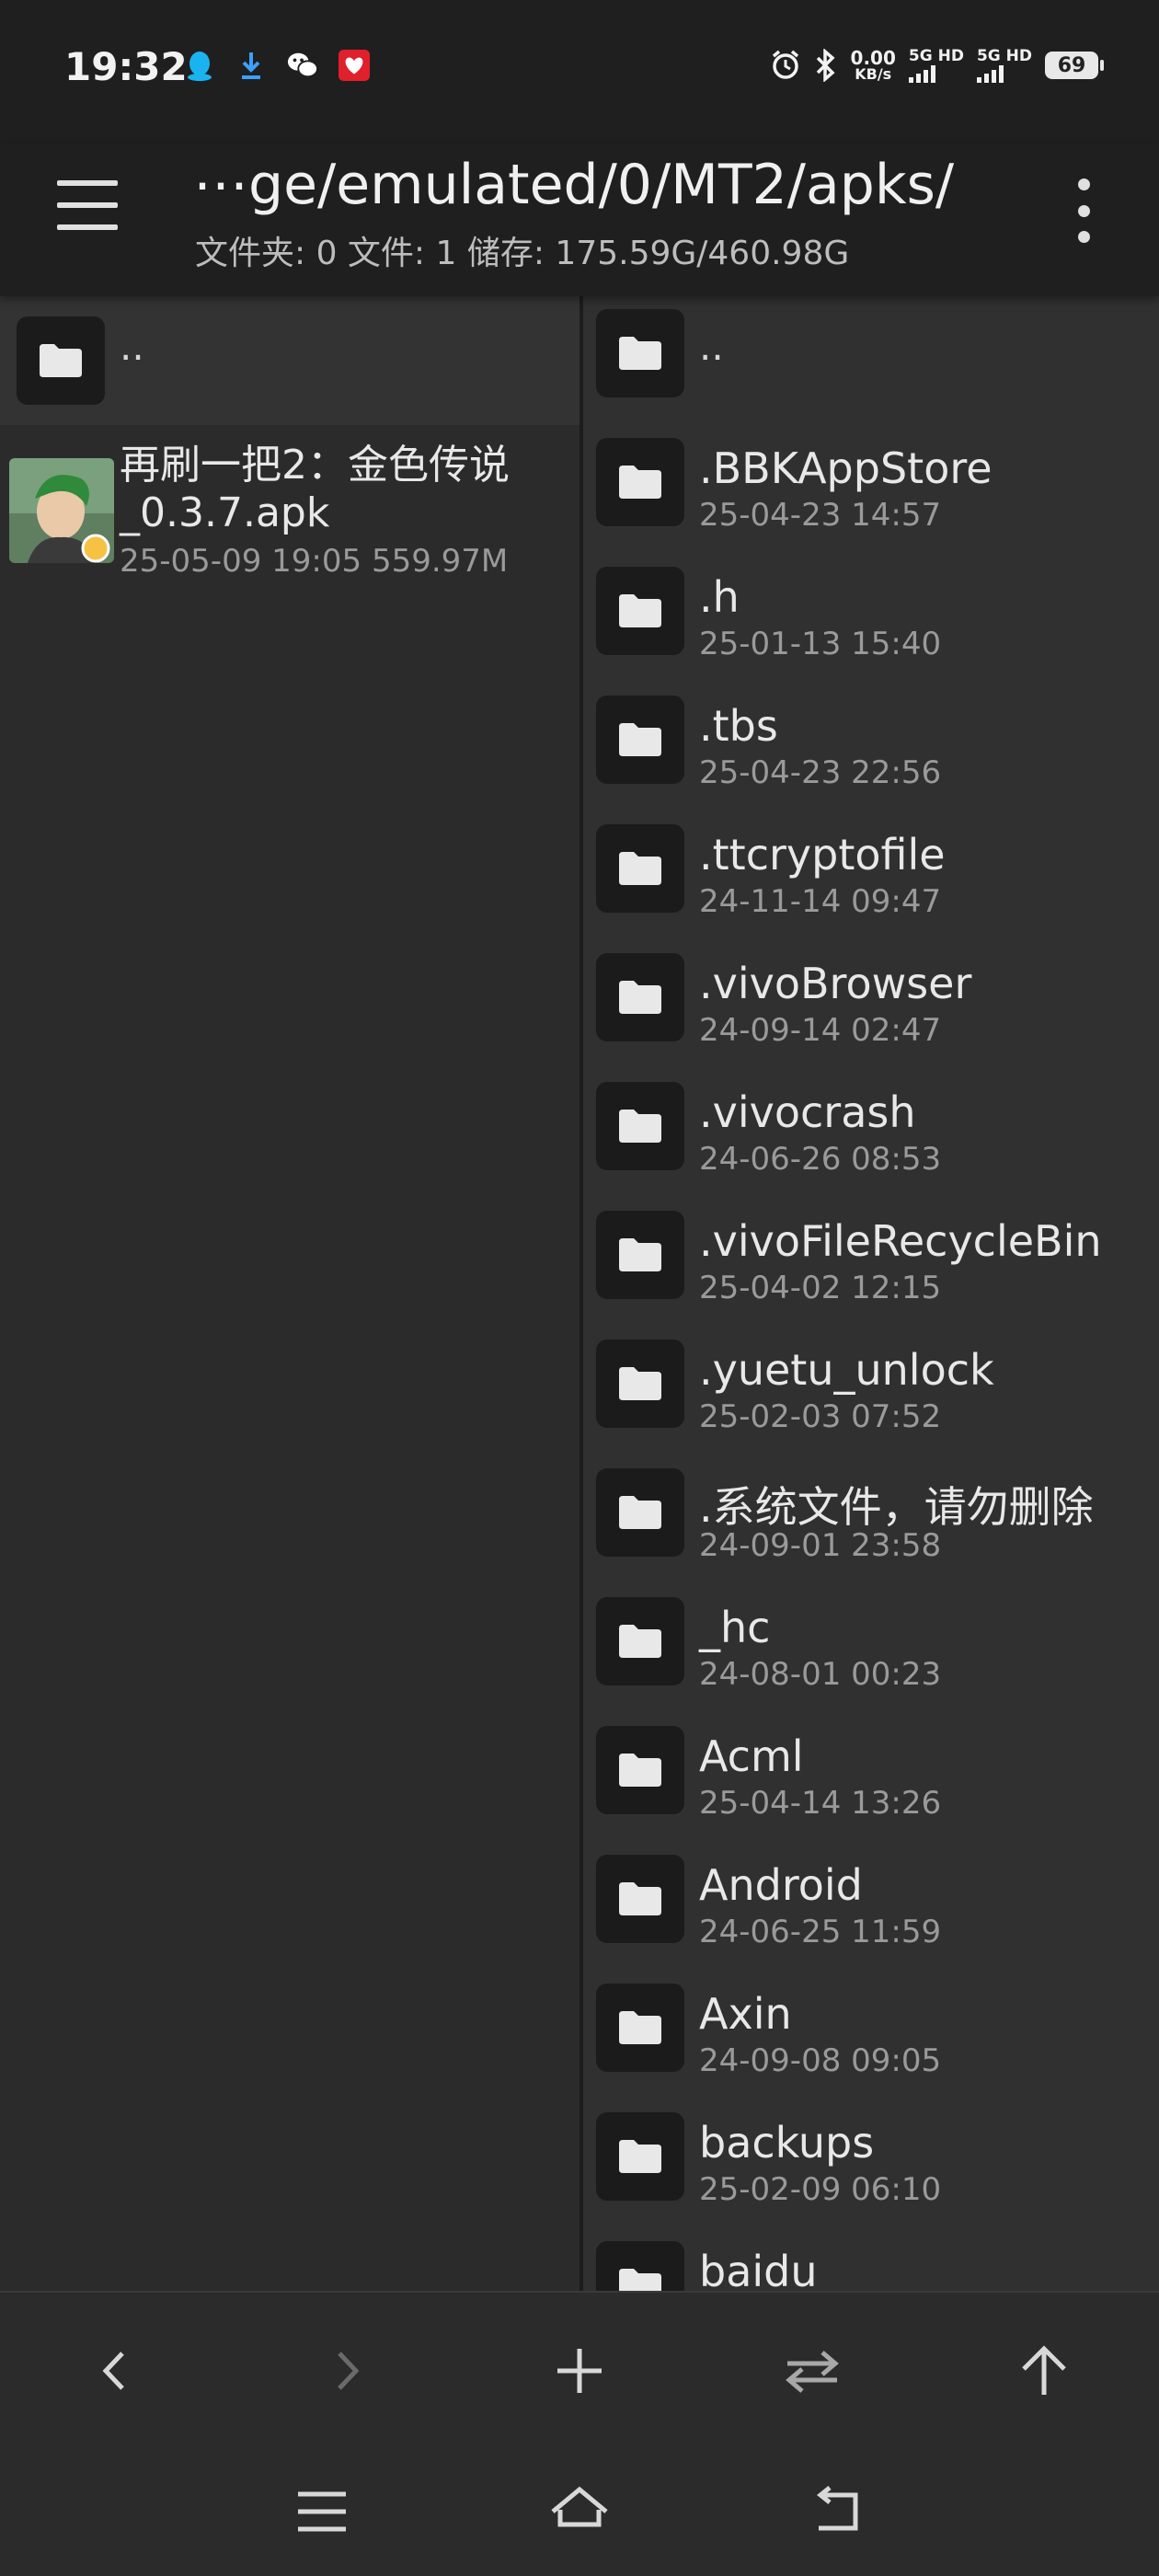 This screenshot has height=2576, width=1159. I want to click on battery-level: 69, so click(1071, 65).